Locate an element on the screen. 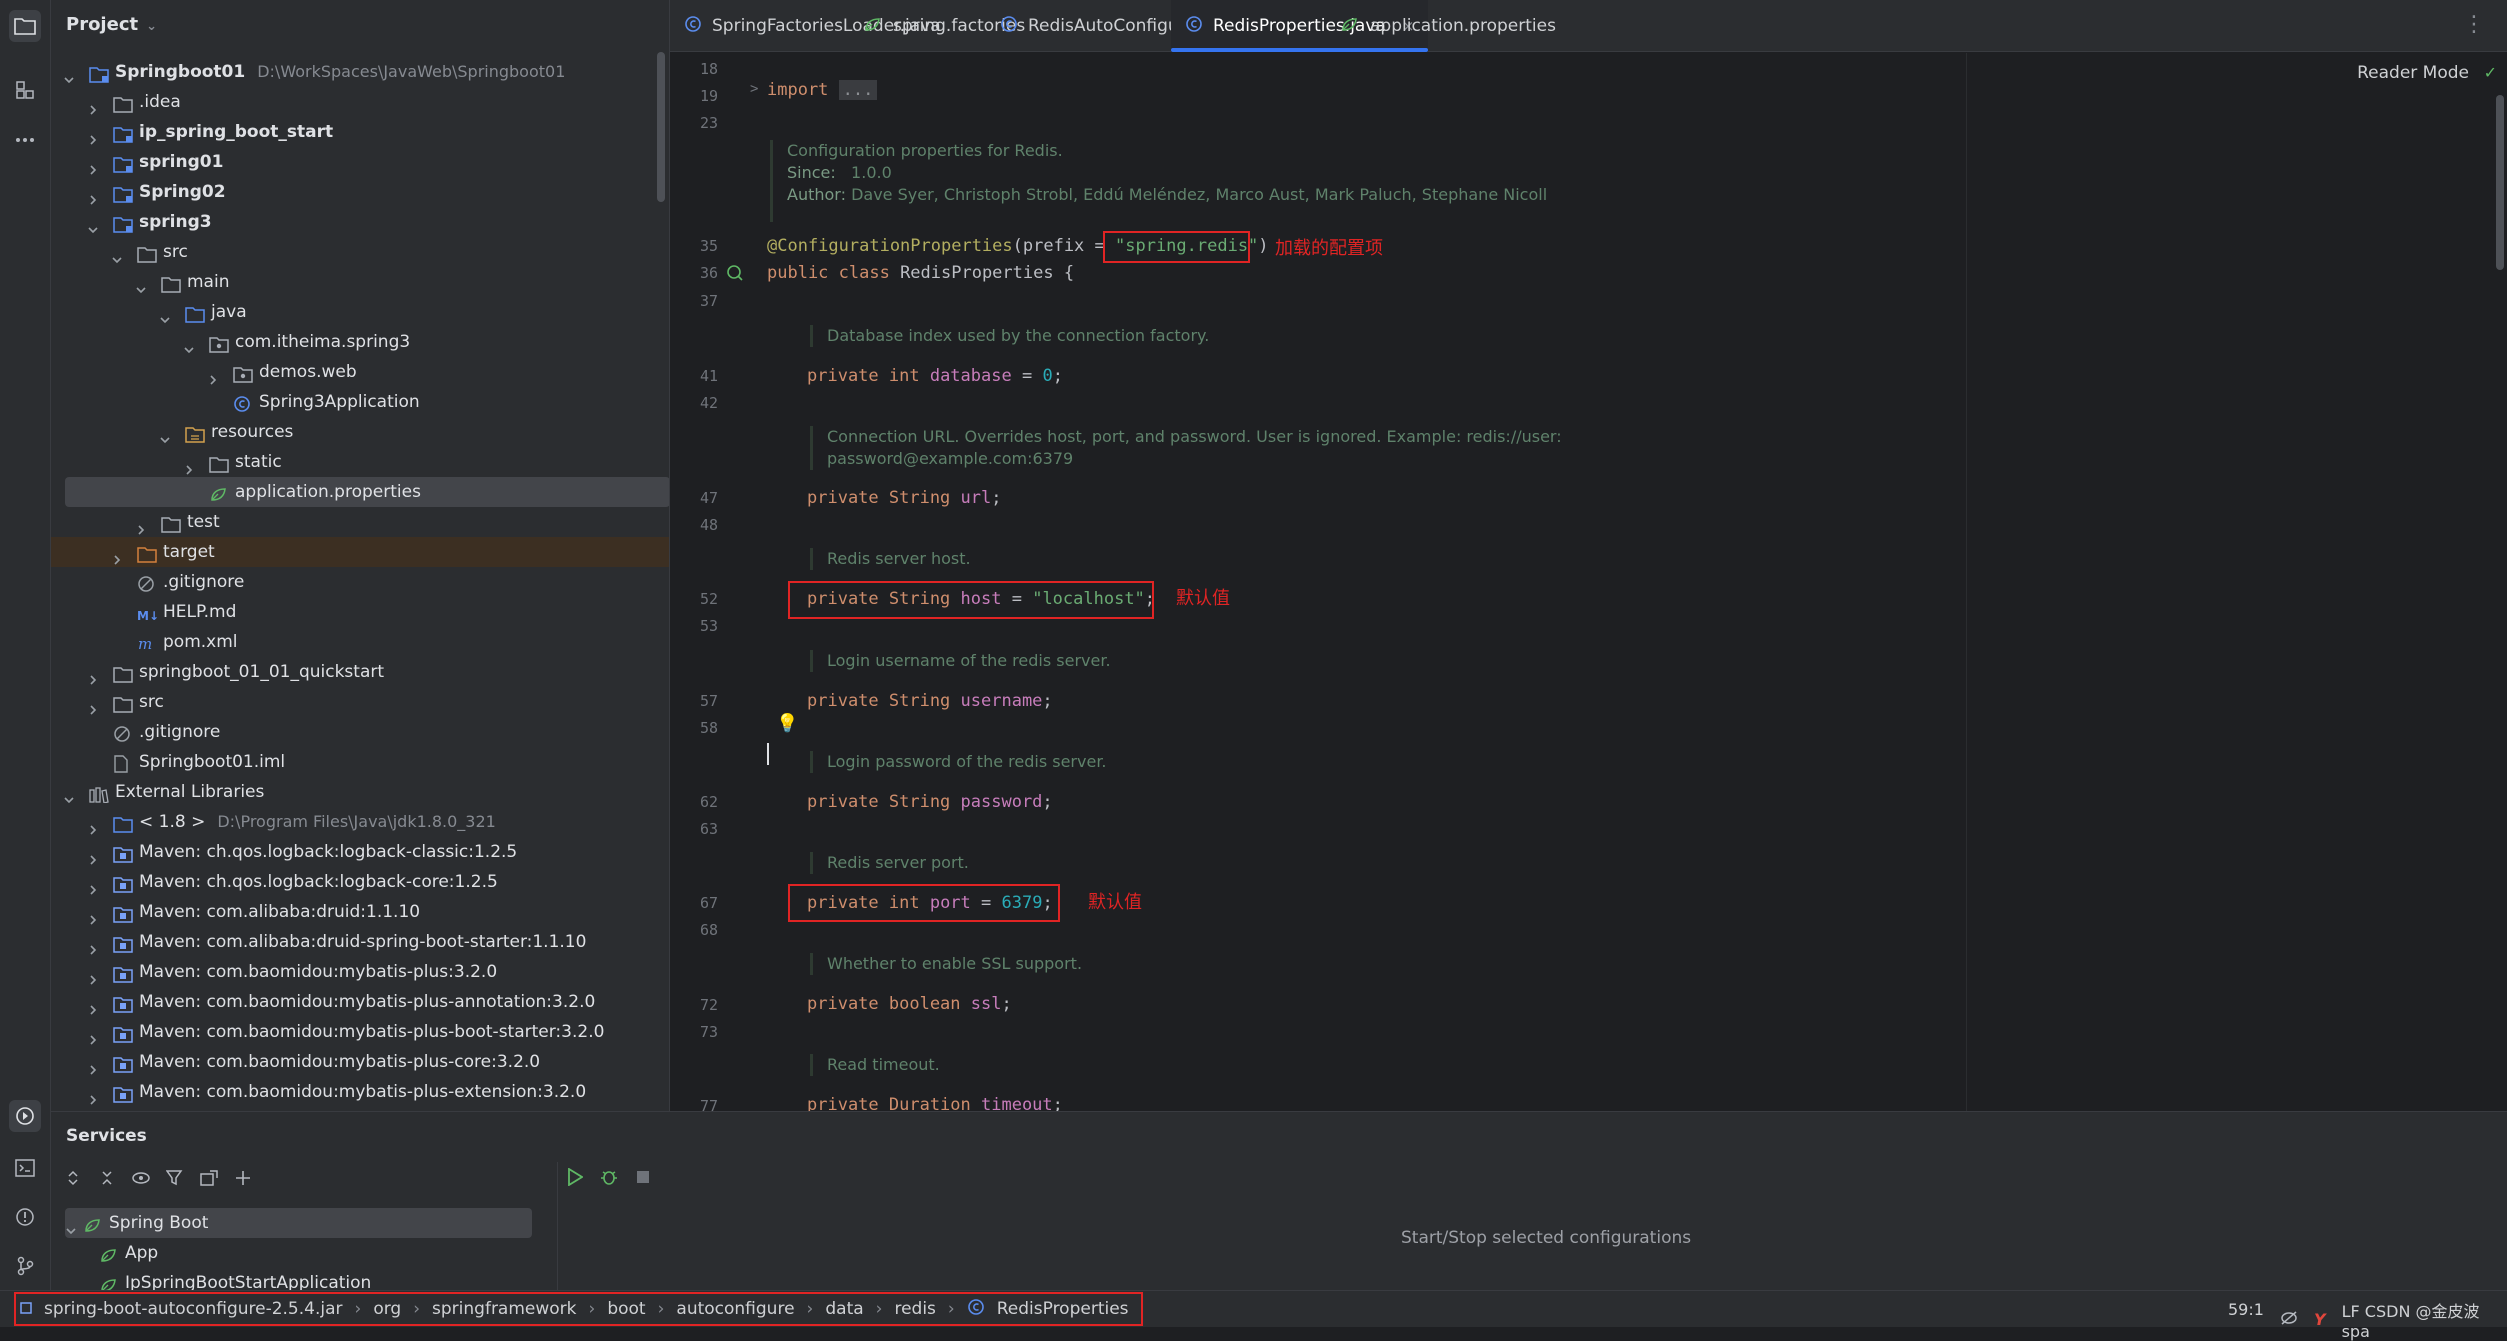  view-options-icon is located at coordinates (141, 1178).